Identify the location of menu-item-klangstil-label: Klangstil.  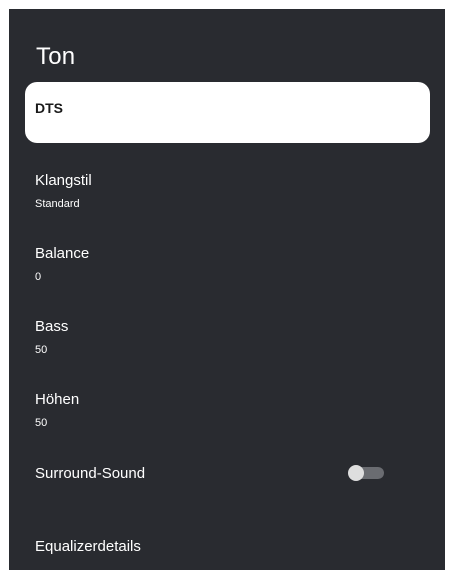
(63, 180).